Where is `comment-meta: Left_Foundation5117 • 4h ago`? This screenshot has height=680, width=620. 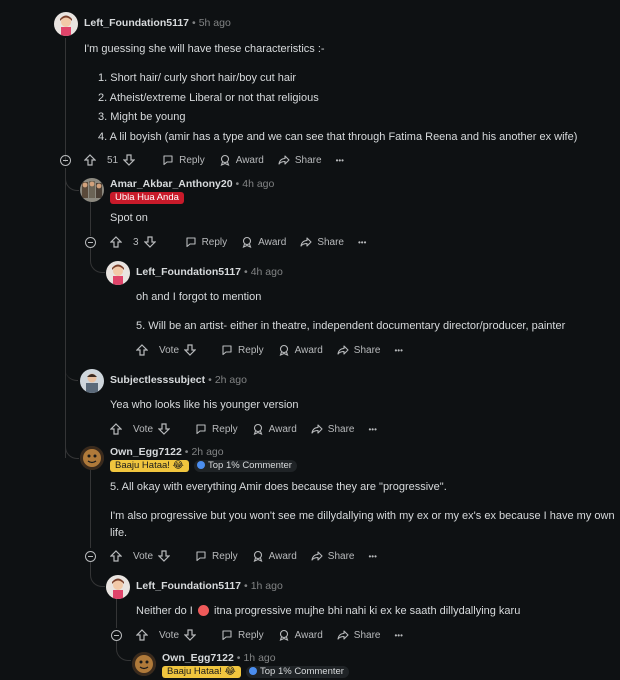
comment-meta: Left_Foundation5117 • 4h ago is located at coordinates (209, 272).